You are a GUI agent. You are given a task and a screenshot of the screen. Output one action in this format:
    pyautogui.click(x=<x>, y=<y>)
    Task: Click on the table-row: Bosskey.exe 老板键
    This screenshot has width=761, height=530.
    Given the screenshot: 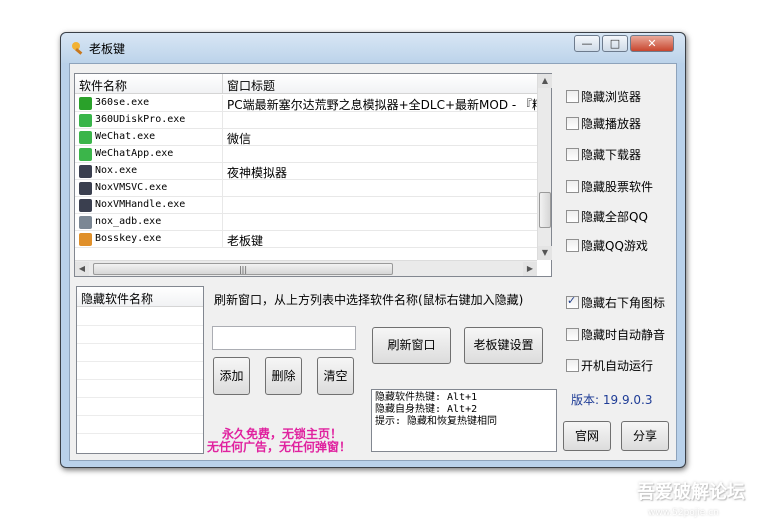 What is the action you would take?
    pyautogui.click(x=306, y=239)
    